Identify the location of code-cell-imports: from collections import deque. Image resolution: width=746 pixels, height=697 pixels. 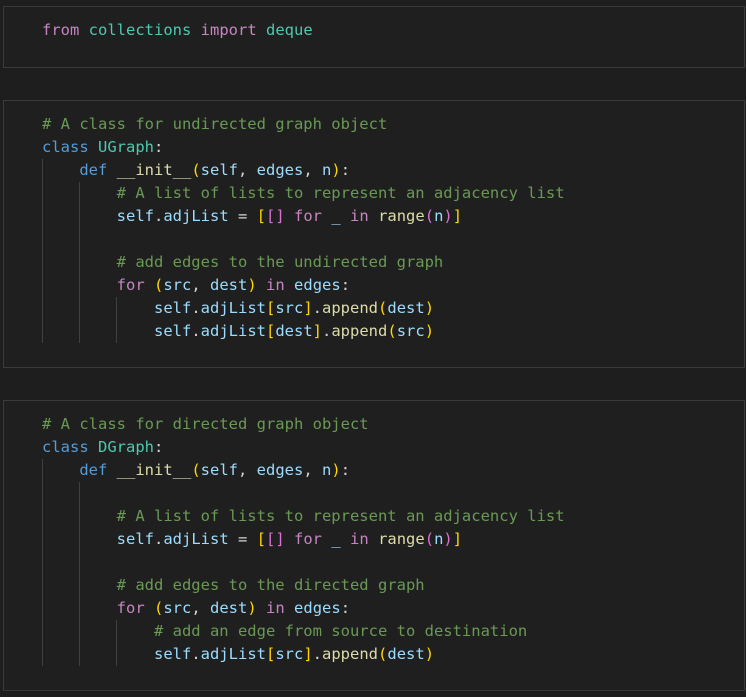
(374, 37).